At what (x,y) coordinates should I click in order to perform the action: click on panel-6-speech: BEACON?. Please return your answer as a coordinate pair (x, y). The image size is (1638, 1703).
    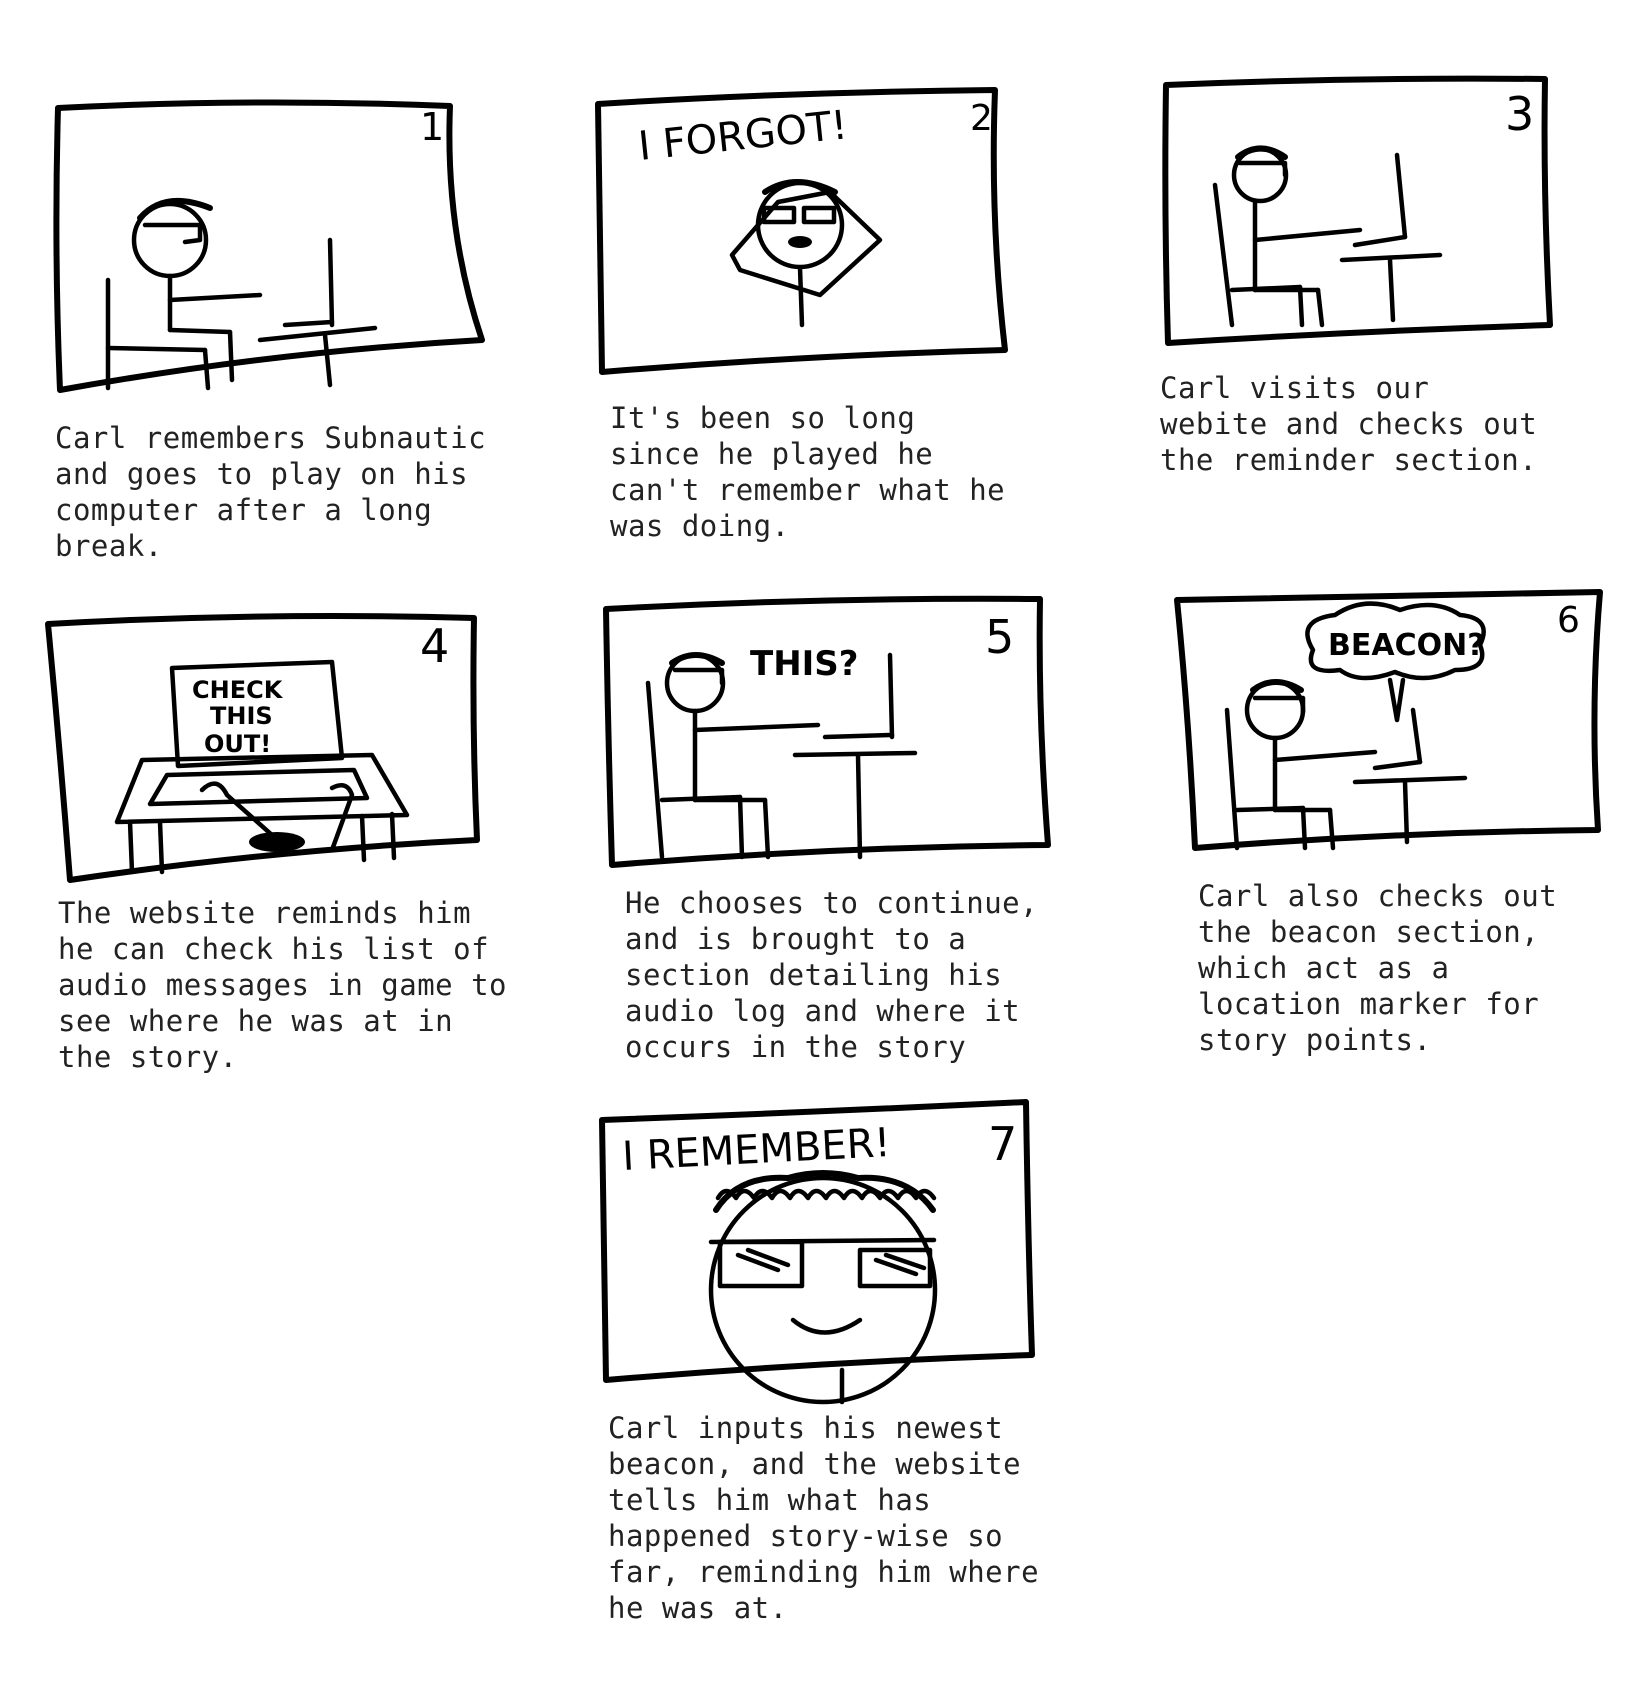
    Looking at the image, I should click on (1406, 645).